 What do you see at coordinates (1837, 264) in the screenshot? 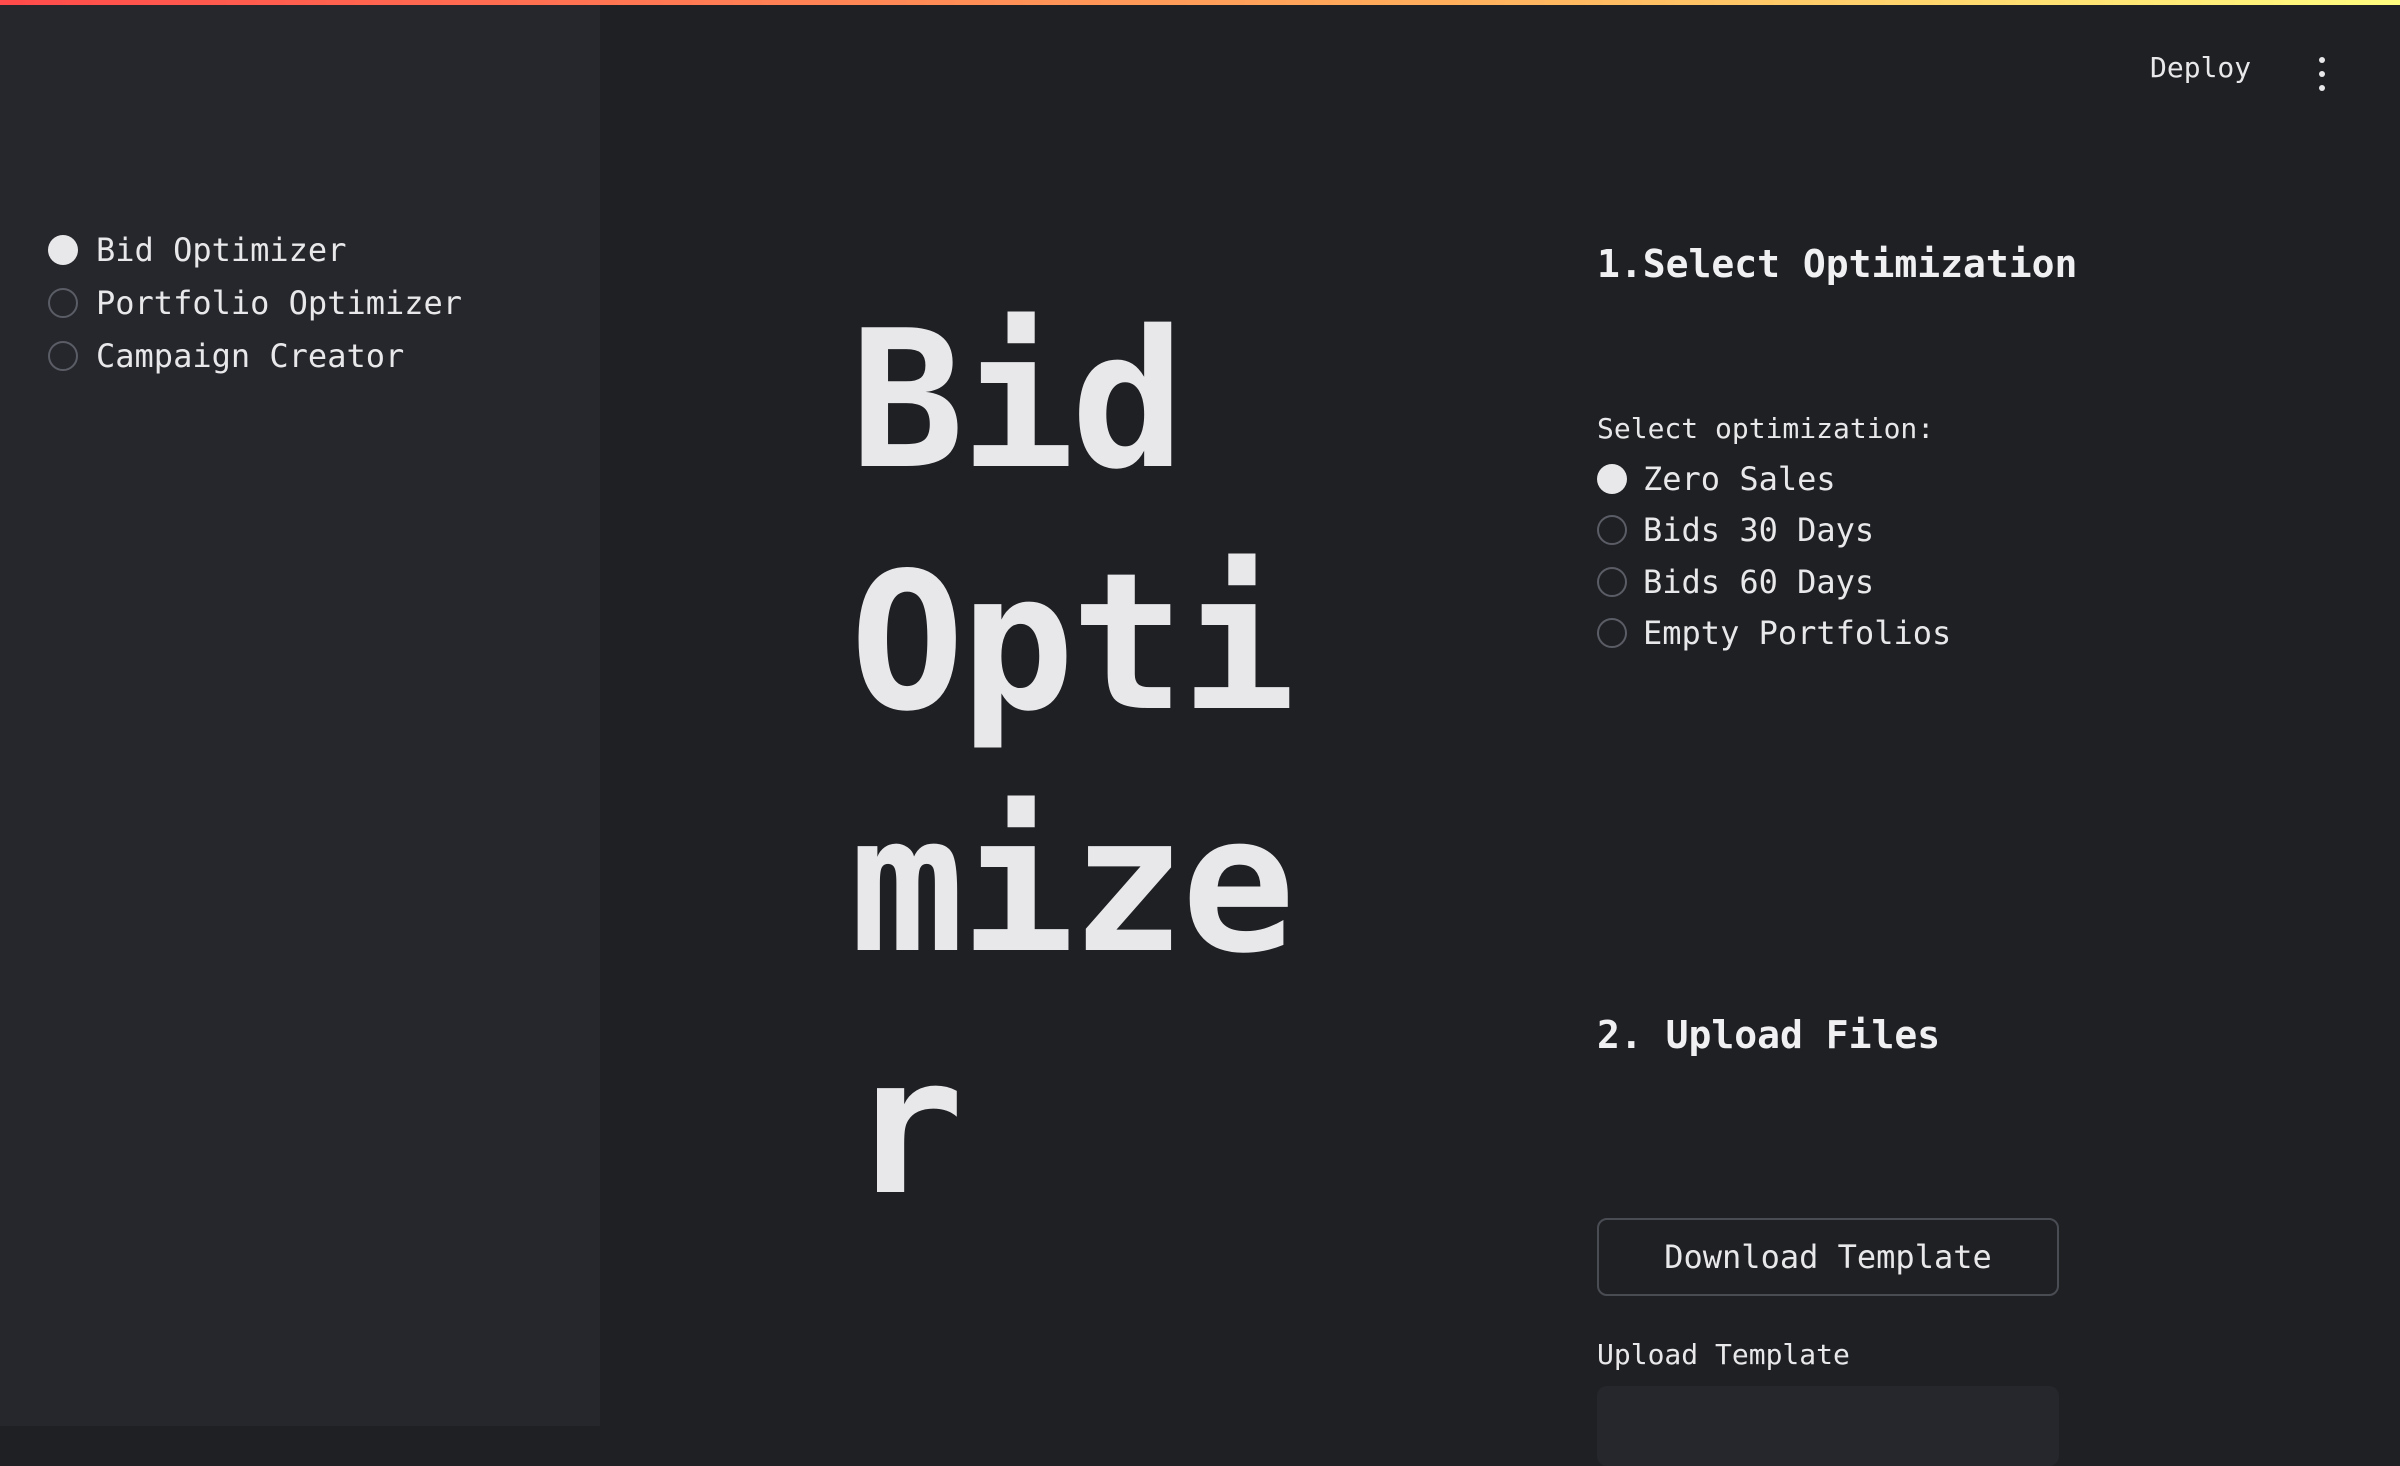
I see `step1-heading: 1.Select Optimization` at bounding box center [1837, 264].